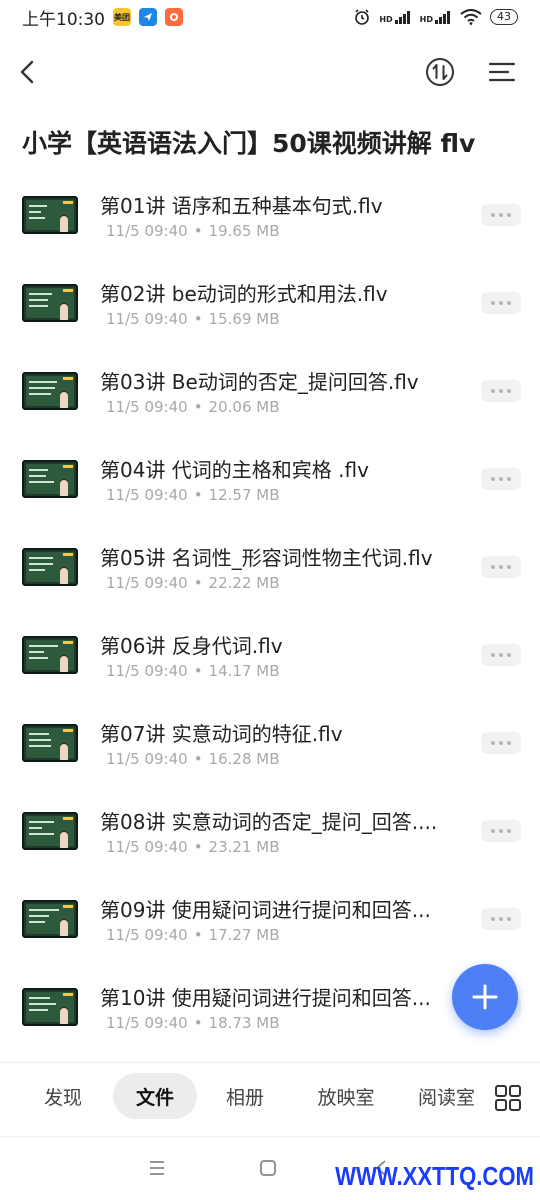 The height and width of the screenshot is (1200, 540). What do you see at coordinates (244, 759) in the screenshot?
I see `file-size: 16.28 MB` at bounding box center [244, 759].